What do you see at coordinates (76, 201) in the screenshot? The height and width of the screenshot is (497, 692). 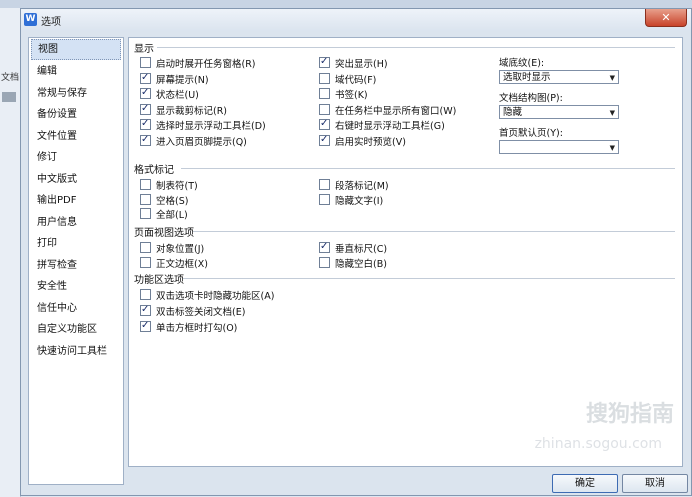 I see `sidebar-item: 输出PDF` at bounding box center [76, 201].